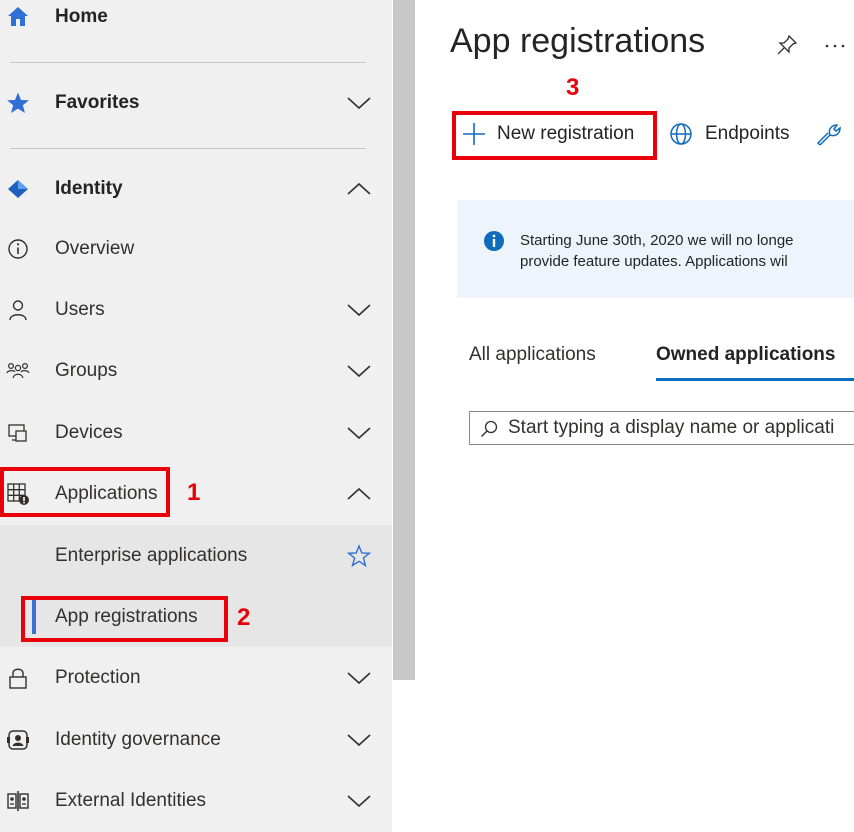 This screenshot has width=854, height=832. I want to click on nav-groups-label: Groups, so click(86, 370).